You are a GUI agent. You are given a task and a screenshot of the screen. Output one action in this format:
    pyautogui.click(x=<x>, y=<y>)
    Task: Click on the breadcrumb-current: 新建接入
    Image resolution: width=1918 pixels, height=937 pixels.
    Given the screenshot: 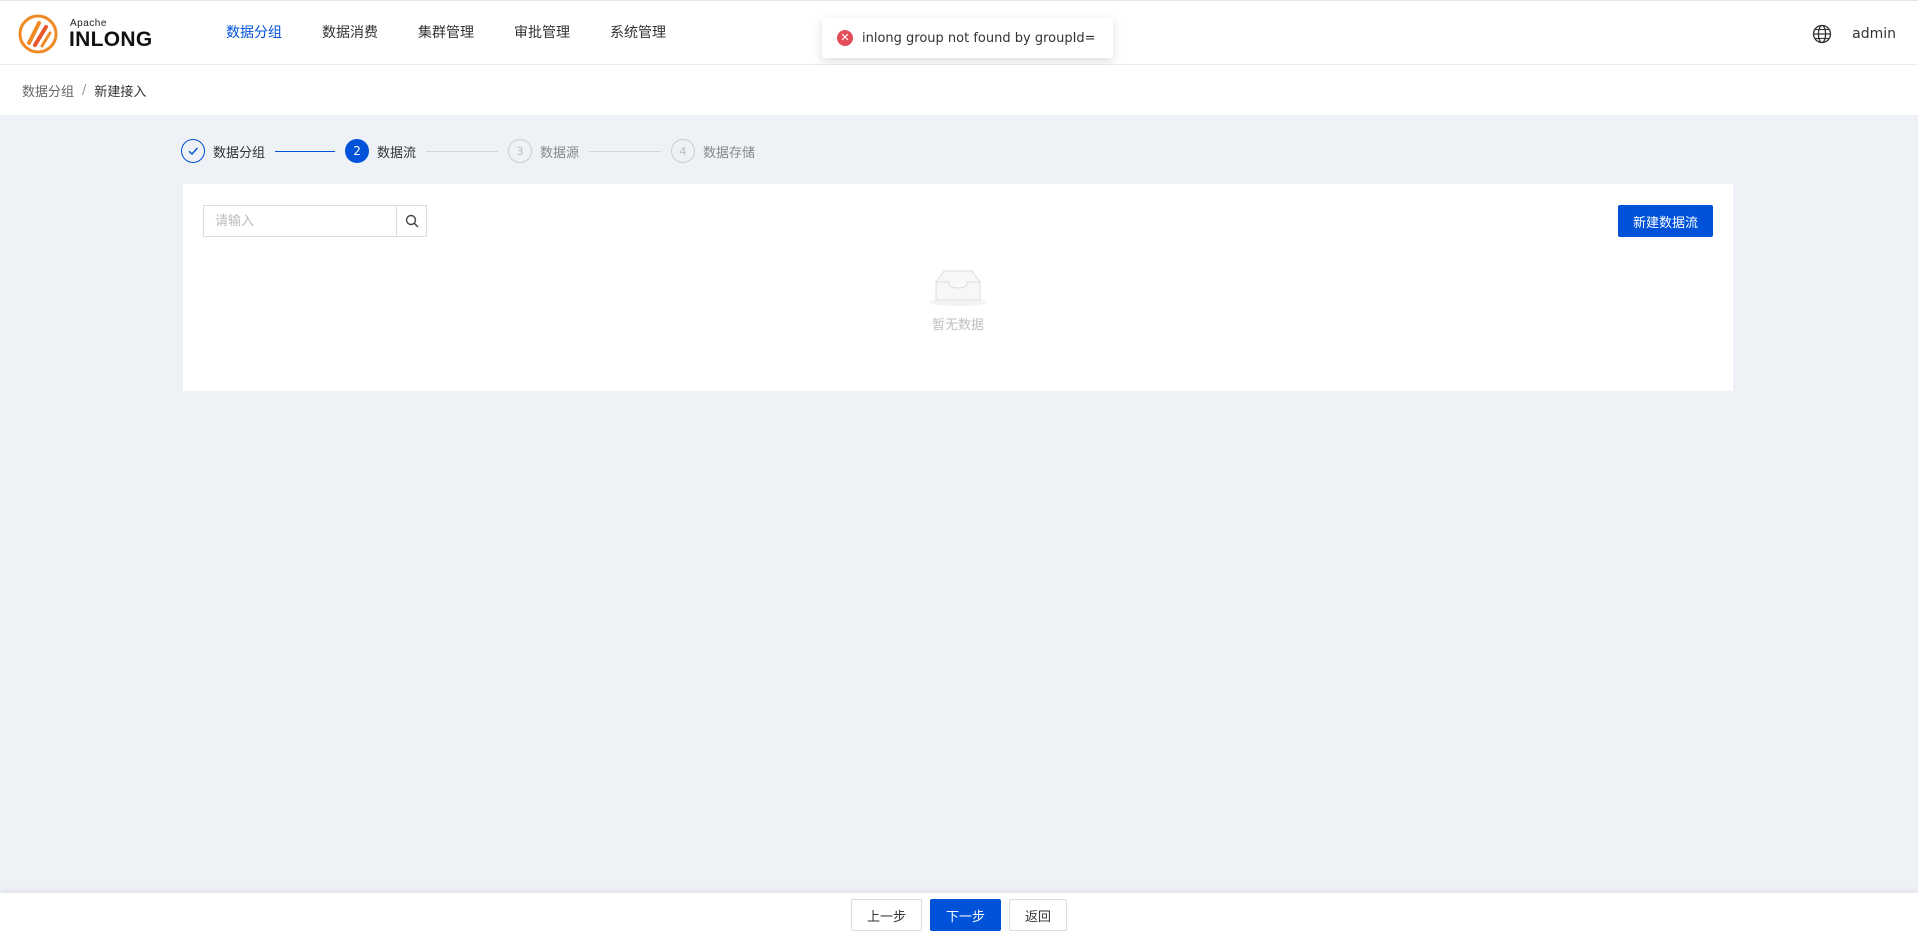 What is the action you would take?
    pyautogui.click(x=120, y=92)
    